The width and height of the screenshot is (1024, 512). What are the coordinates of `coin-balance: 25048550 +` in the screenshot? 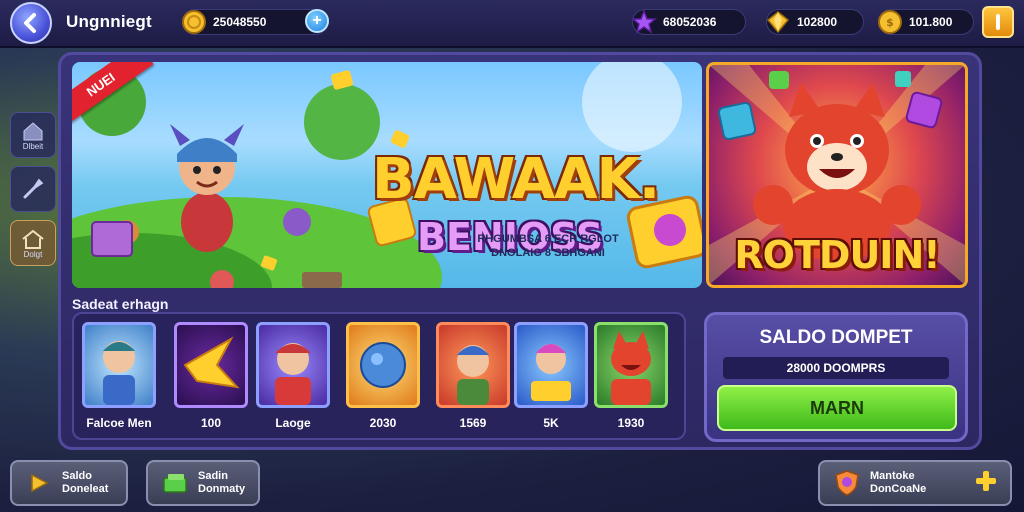 It's located at (254, 22).